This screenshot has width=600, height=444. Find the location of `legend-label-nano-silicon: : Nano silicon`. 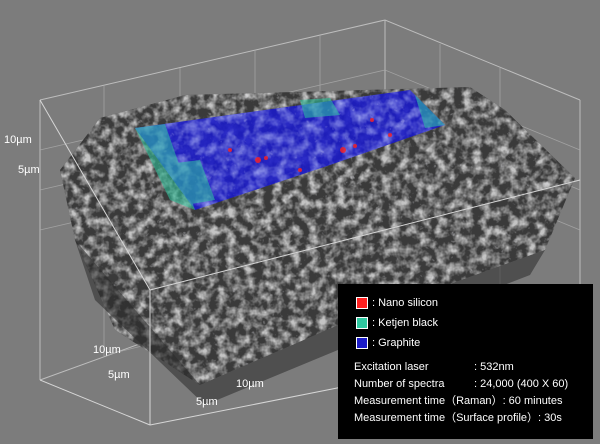

legend-label-nano-silicon: : Nano silicon is located at coordinates (405, 303).